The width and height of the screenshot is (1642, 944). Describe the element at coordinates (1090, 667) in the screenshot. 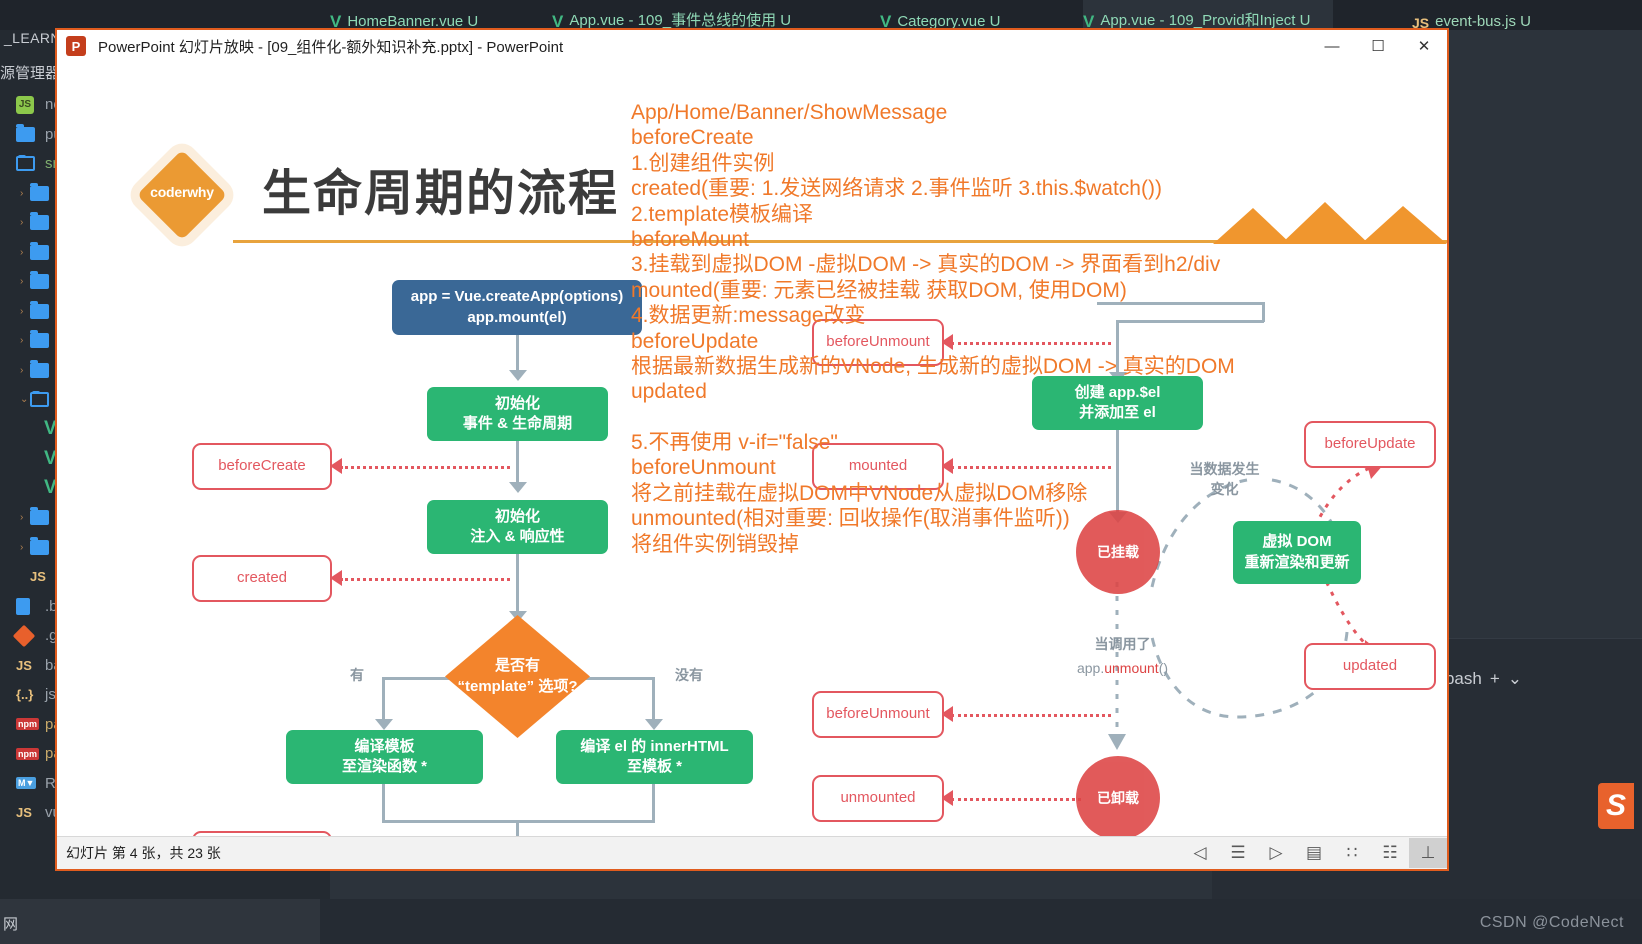

I see `unmount-prefix: app.` at that location.